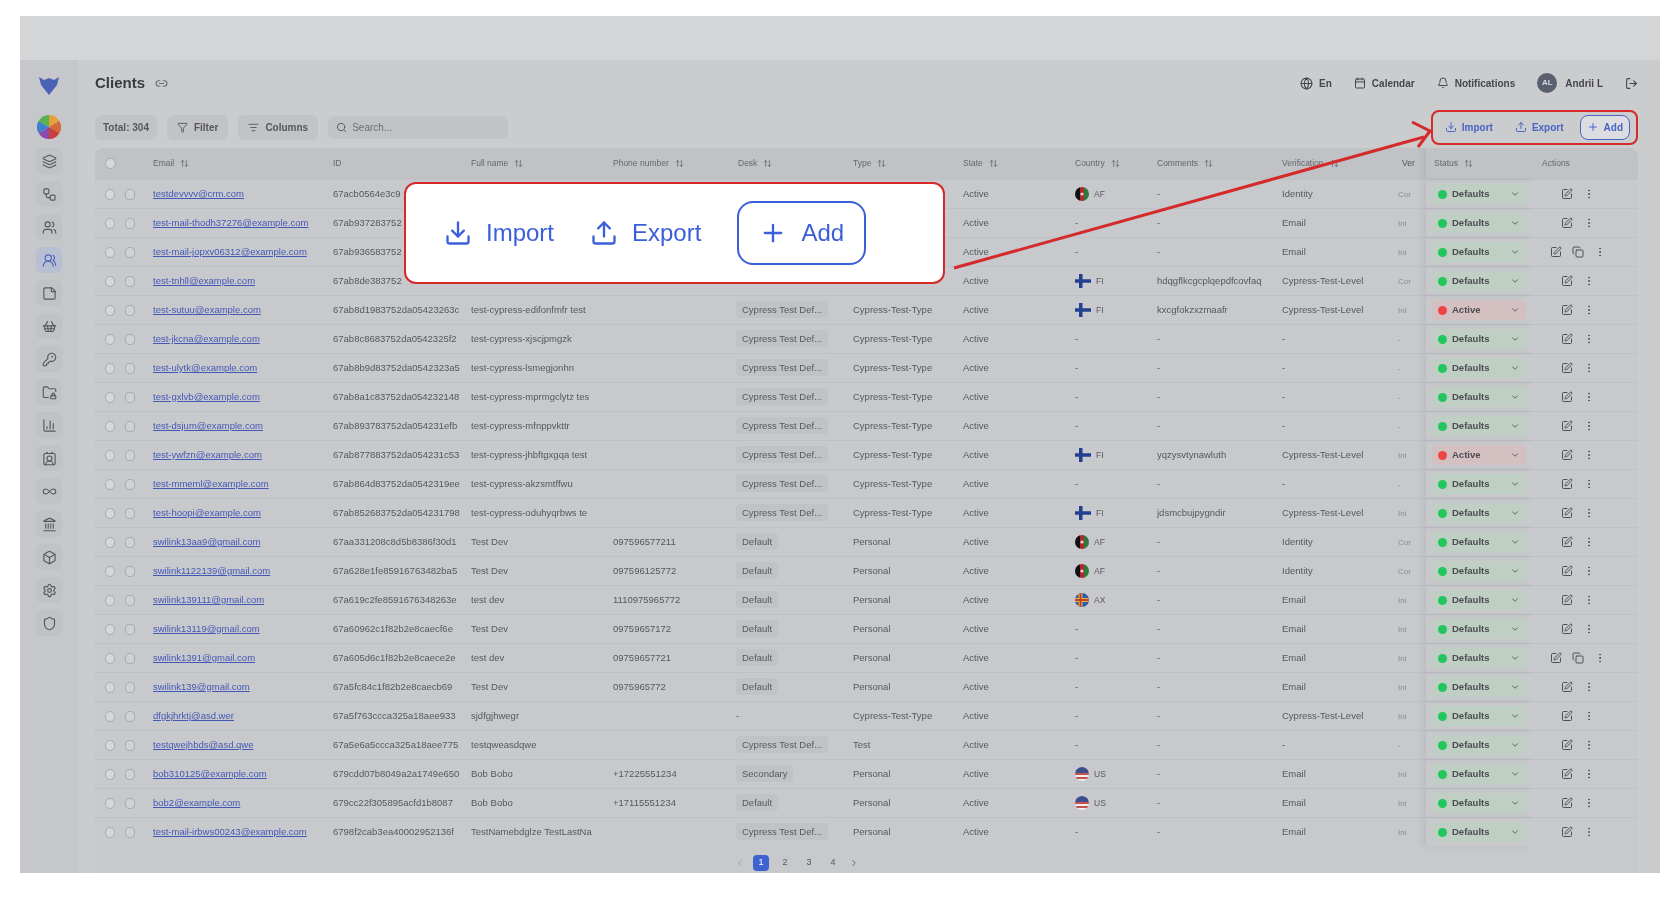 The width and height of the screenshot is (1680, 898). What do you see at coordinates (207, 541) in the screenshot?
I see `email-link: swilink13aa9@gmail.com` at bounding box center [207, 541].